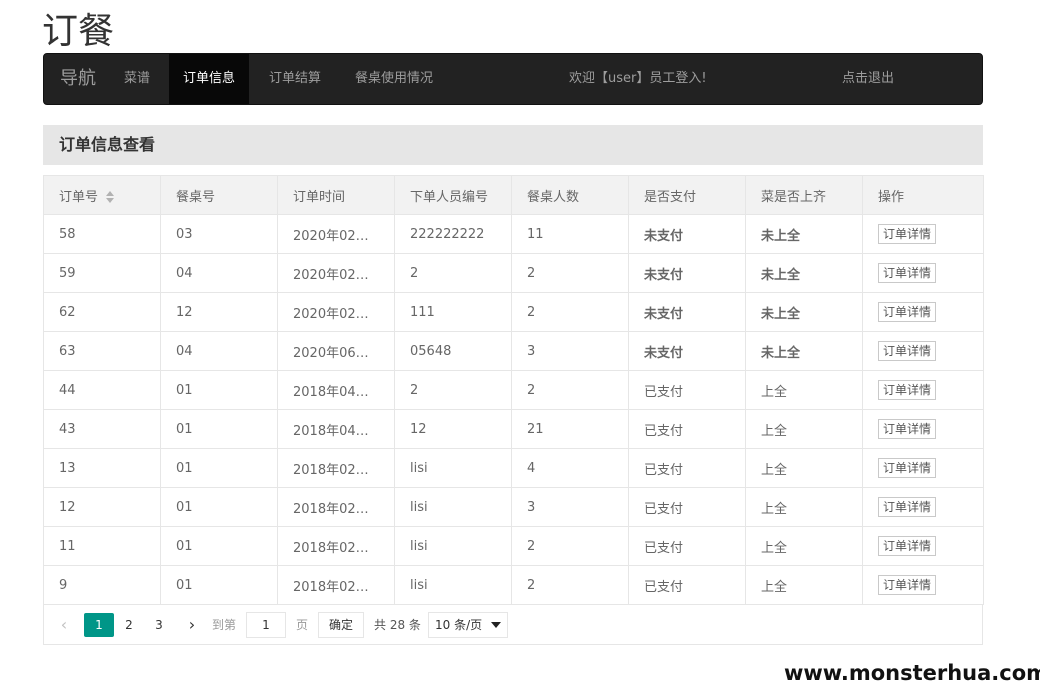  Describe the element at coordinates (102, 468) in the screenshot. I see `cell-order-no: 13` at that location.